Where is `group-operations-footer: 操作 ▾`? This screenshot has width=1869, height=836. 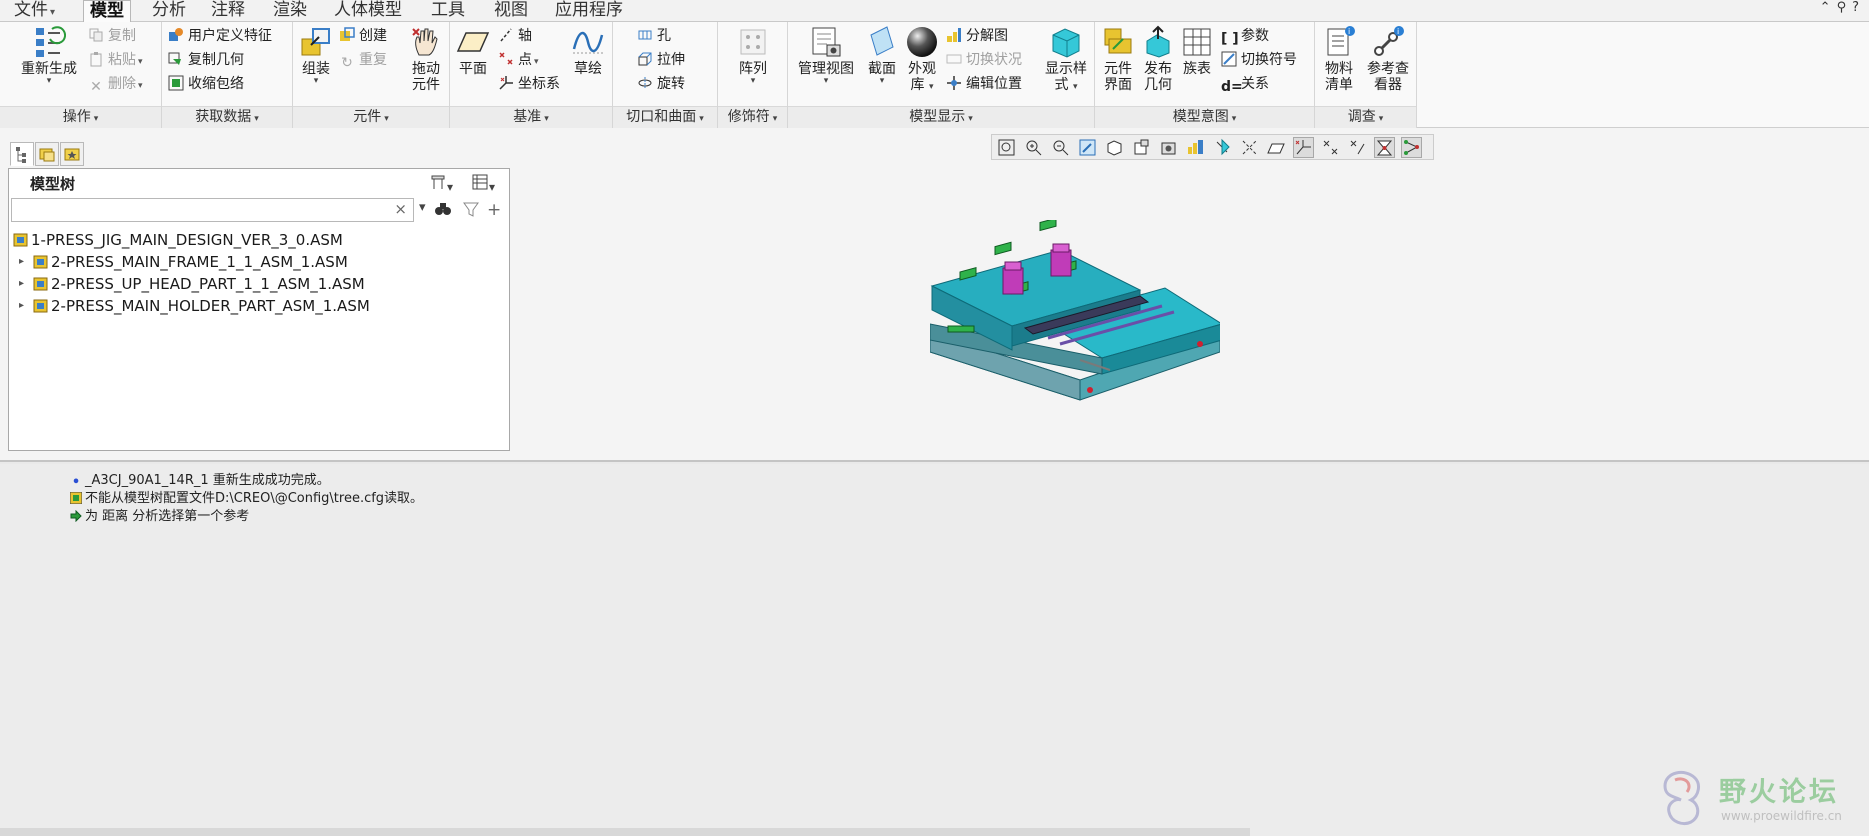
group-operations-footer: 操作 ▾ is located at coordinates (80, 117).